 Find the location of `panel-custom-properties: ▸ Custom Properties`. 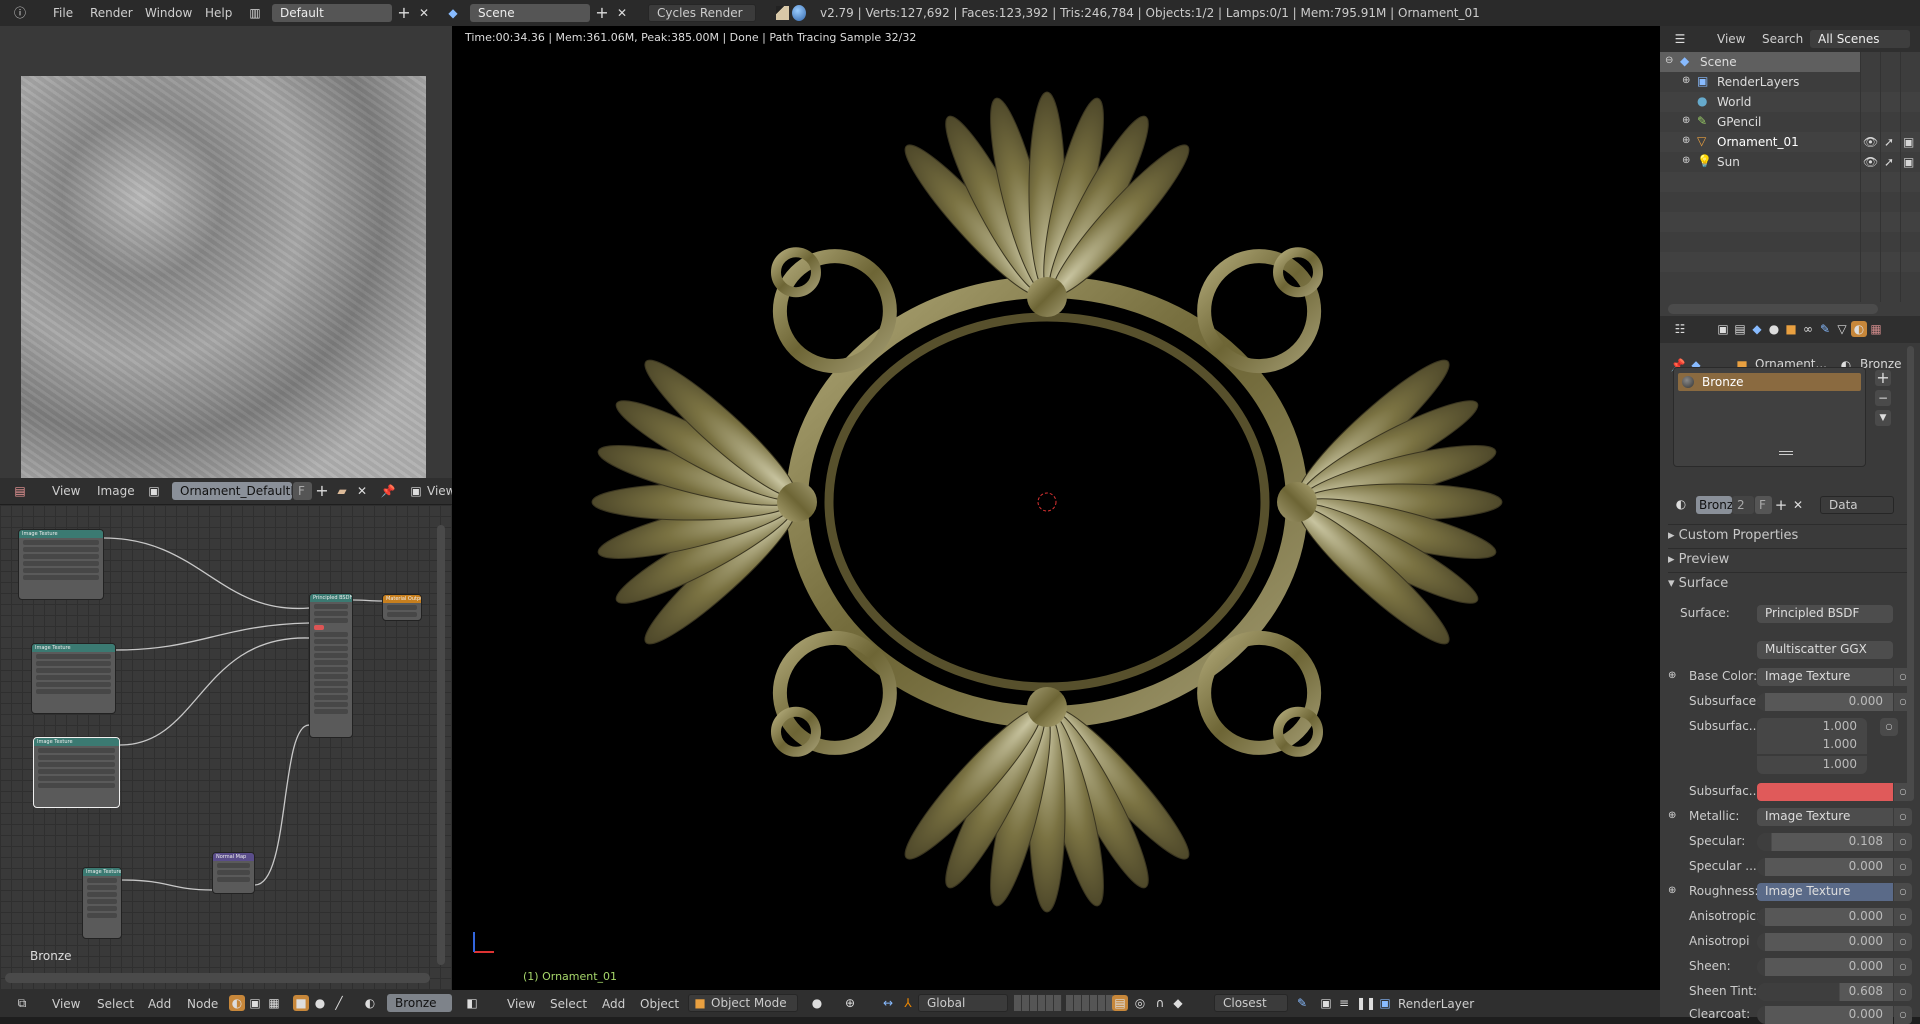

panel-custom-properties: ▸ Custom Properties is located at coordinates (1788, 535).